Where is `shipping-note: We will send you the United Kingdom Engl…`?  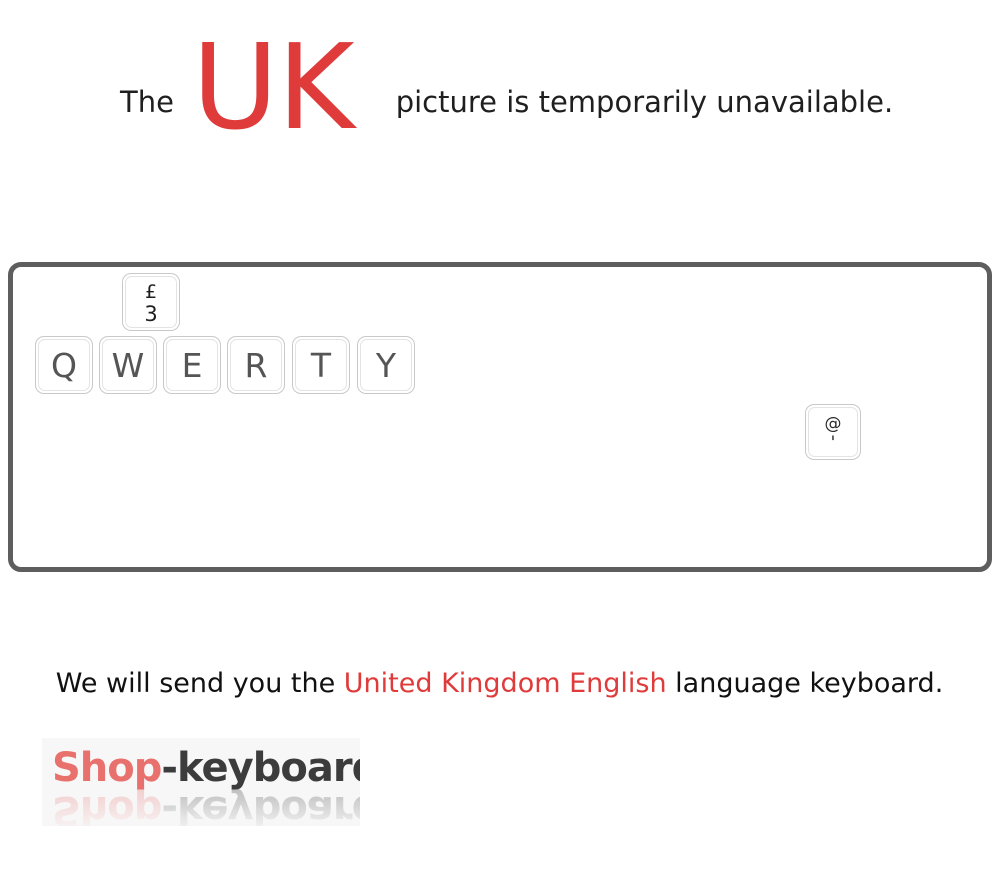
shipping-note: We will send you the United Kingdom Engl… is located at coordinates (499, 683).